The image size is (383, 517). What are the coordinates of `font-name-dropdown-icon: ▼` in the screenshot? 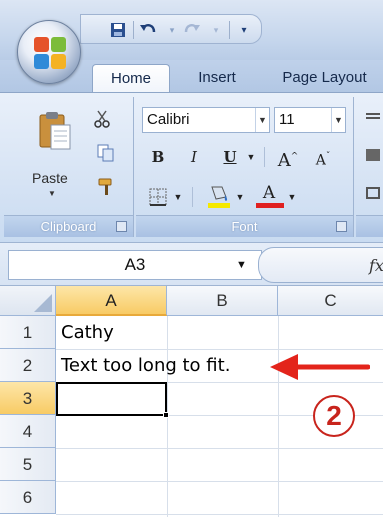 It's located at (262, 120).